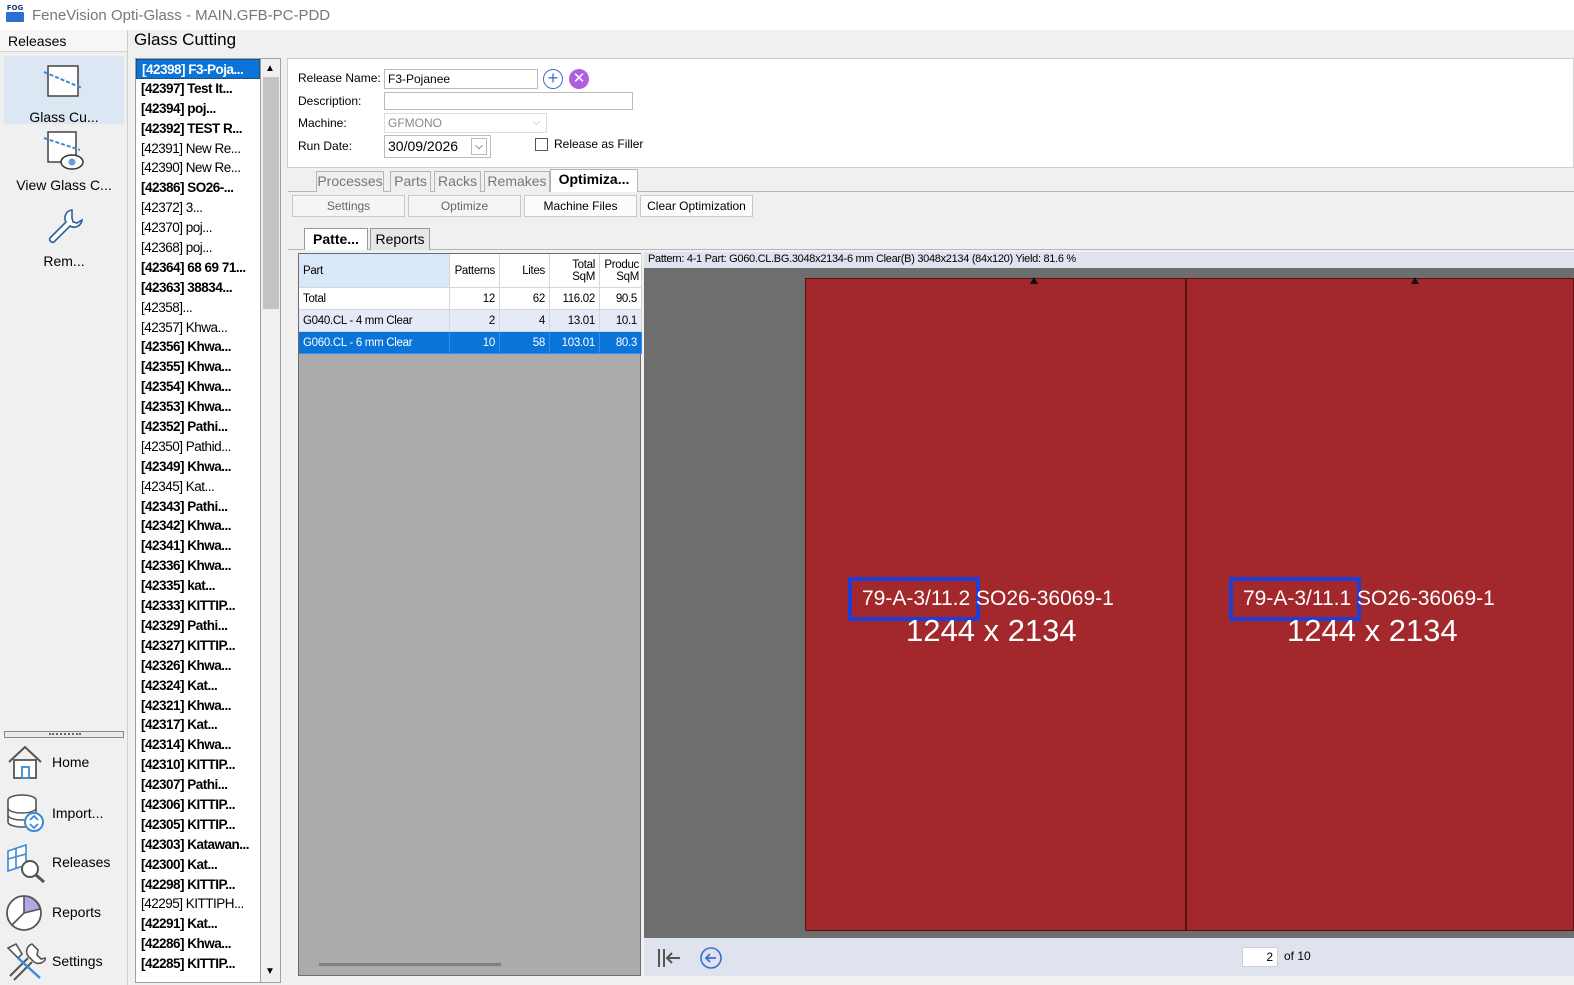 The width and height of the screenshot is (1574, 985). What do you see at coordinates (81, 862) in the screenshot?
I see `nav-button-label: Releases` at bounding box center [81, 862].